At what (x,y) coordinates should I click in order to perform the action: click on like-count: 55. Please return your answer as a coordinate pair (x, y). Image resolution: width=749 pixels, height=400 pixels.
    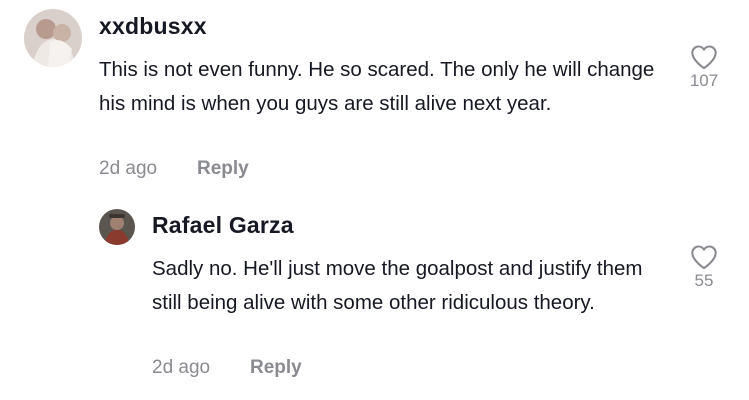
    Looking at the image, I should click on (704, 280).